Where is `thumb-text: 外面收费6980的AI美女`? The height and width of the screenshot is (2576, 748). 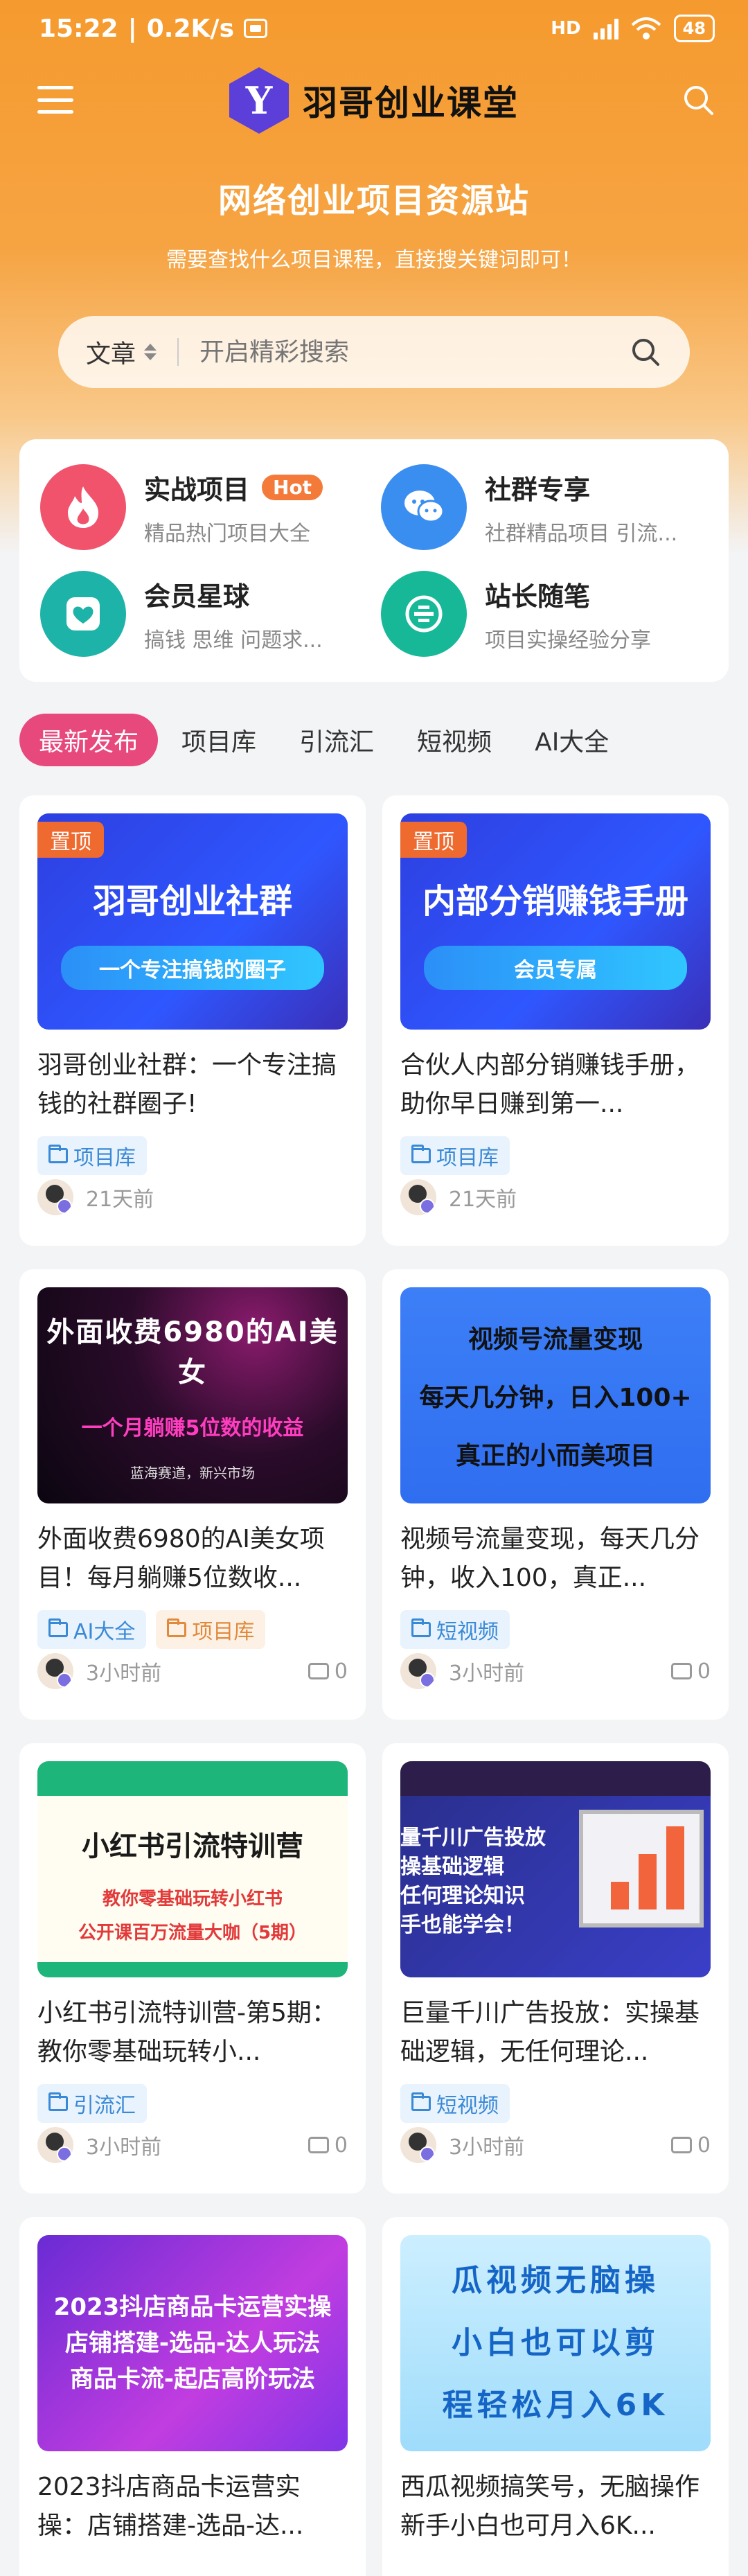 thumb-text: 外面收费6980的AI美女 is located at coordinates (192, 1352).